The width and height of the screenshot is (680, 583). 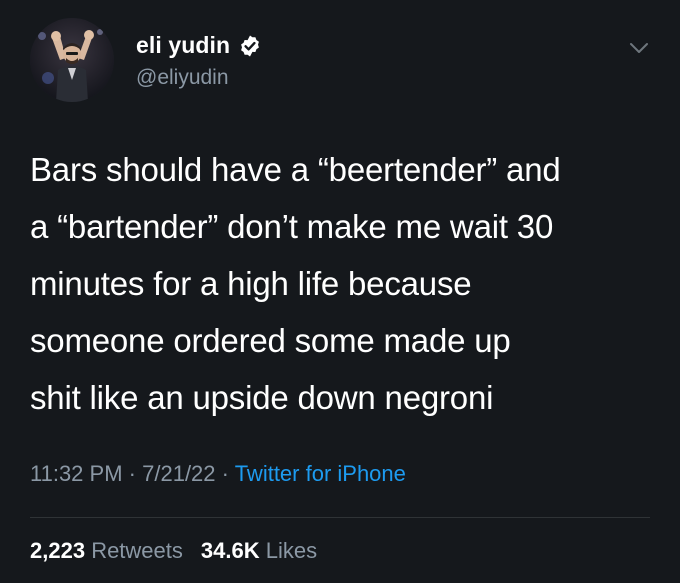 What do you see at coordinates (58, 550) in the screenshot?
I see `retweets-count: 2,223` at bounding box center [58, 550].